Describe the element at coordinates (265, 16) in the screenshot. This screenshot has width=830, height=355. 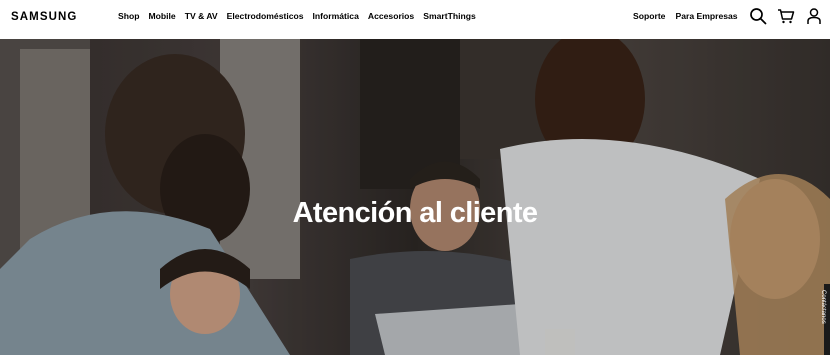
I see `nav-item-electrodomesticos: Electrodomésticos` at that location.